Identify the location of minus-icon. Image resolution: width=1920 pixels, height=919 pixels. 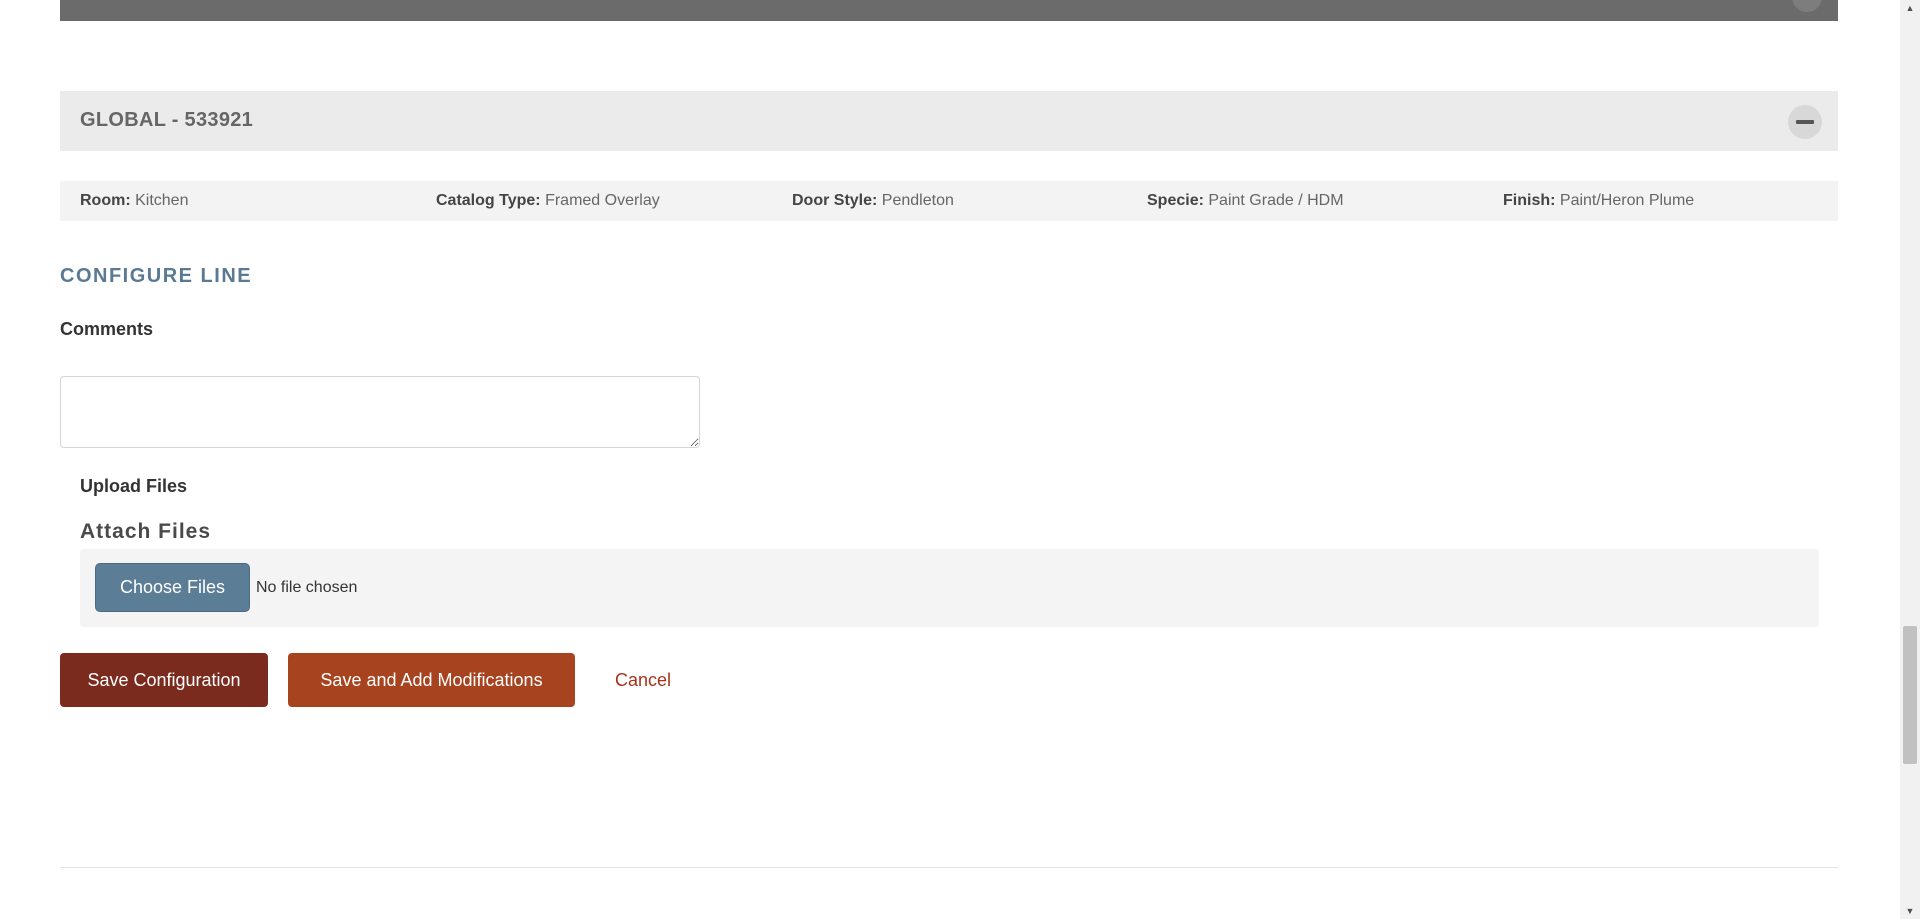
(1805, 122).